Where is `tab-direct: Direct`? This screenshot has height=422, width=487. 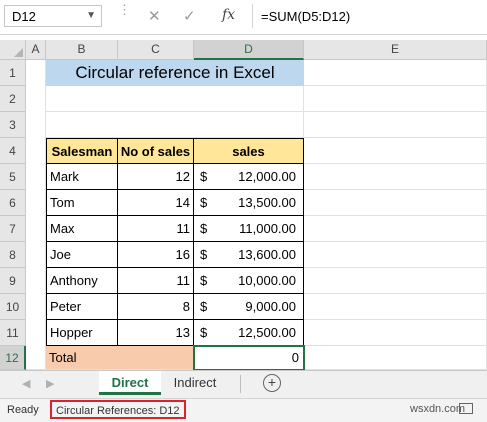
tab-direct: Direct is located at coordinates (130, 383).